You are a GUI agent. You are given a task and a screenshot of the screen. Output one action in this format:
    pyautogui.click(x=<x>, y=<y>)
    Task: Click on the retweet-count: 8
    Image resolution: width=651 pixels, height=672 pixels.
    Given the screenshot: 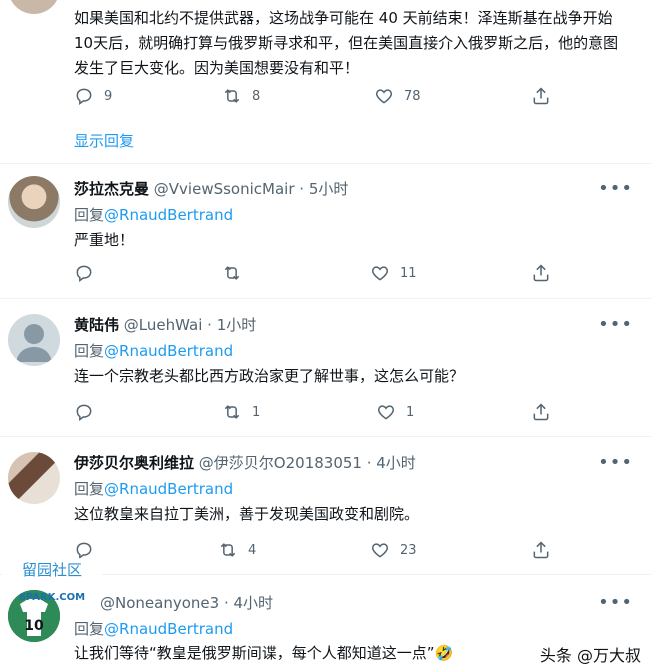 What is the action you would take?
    pyautogui.click(x=256, y=96)
    